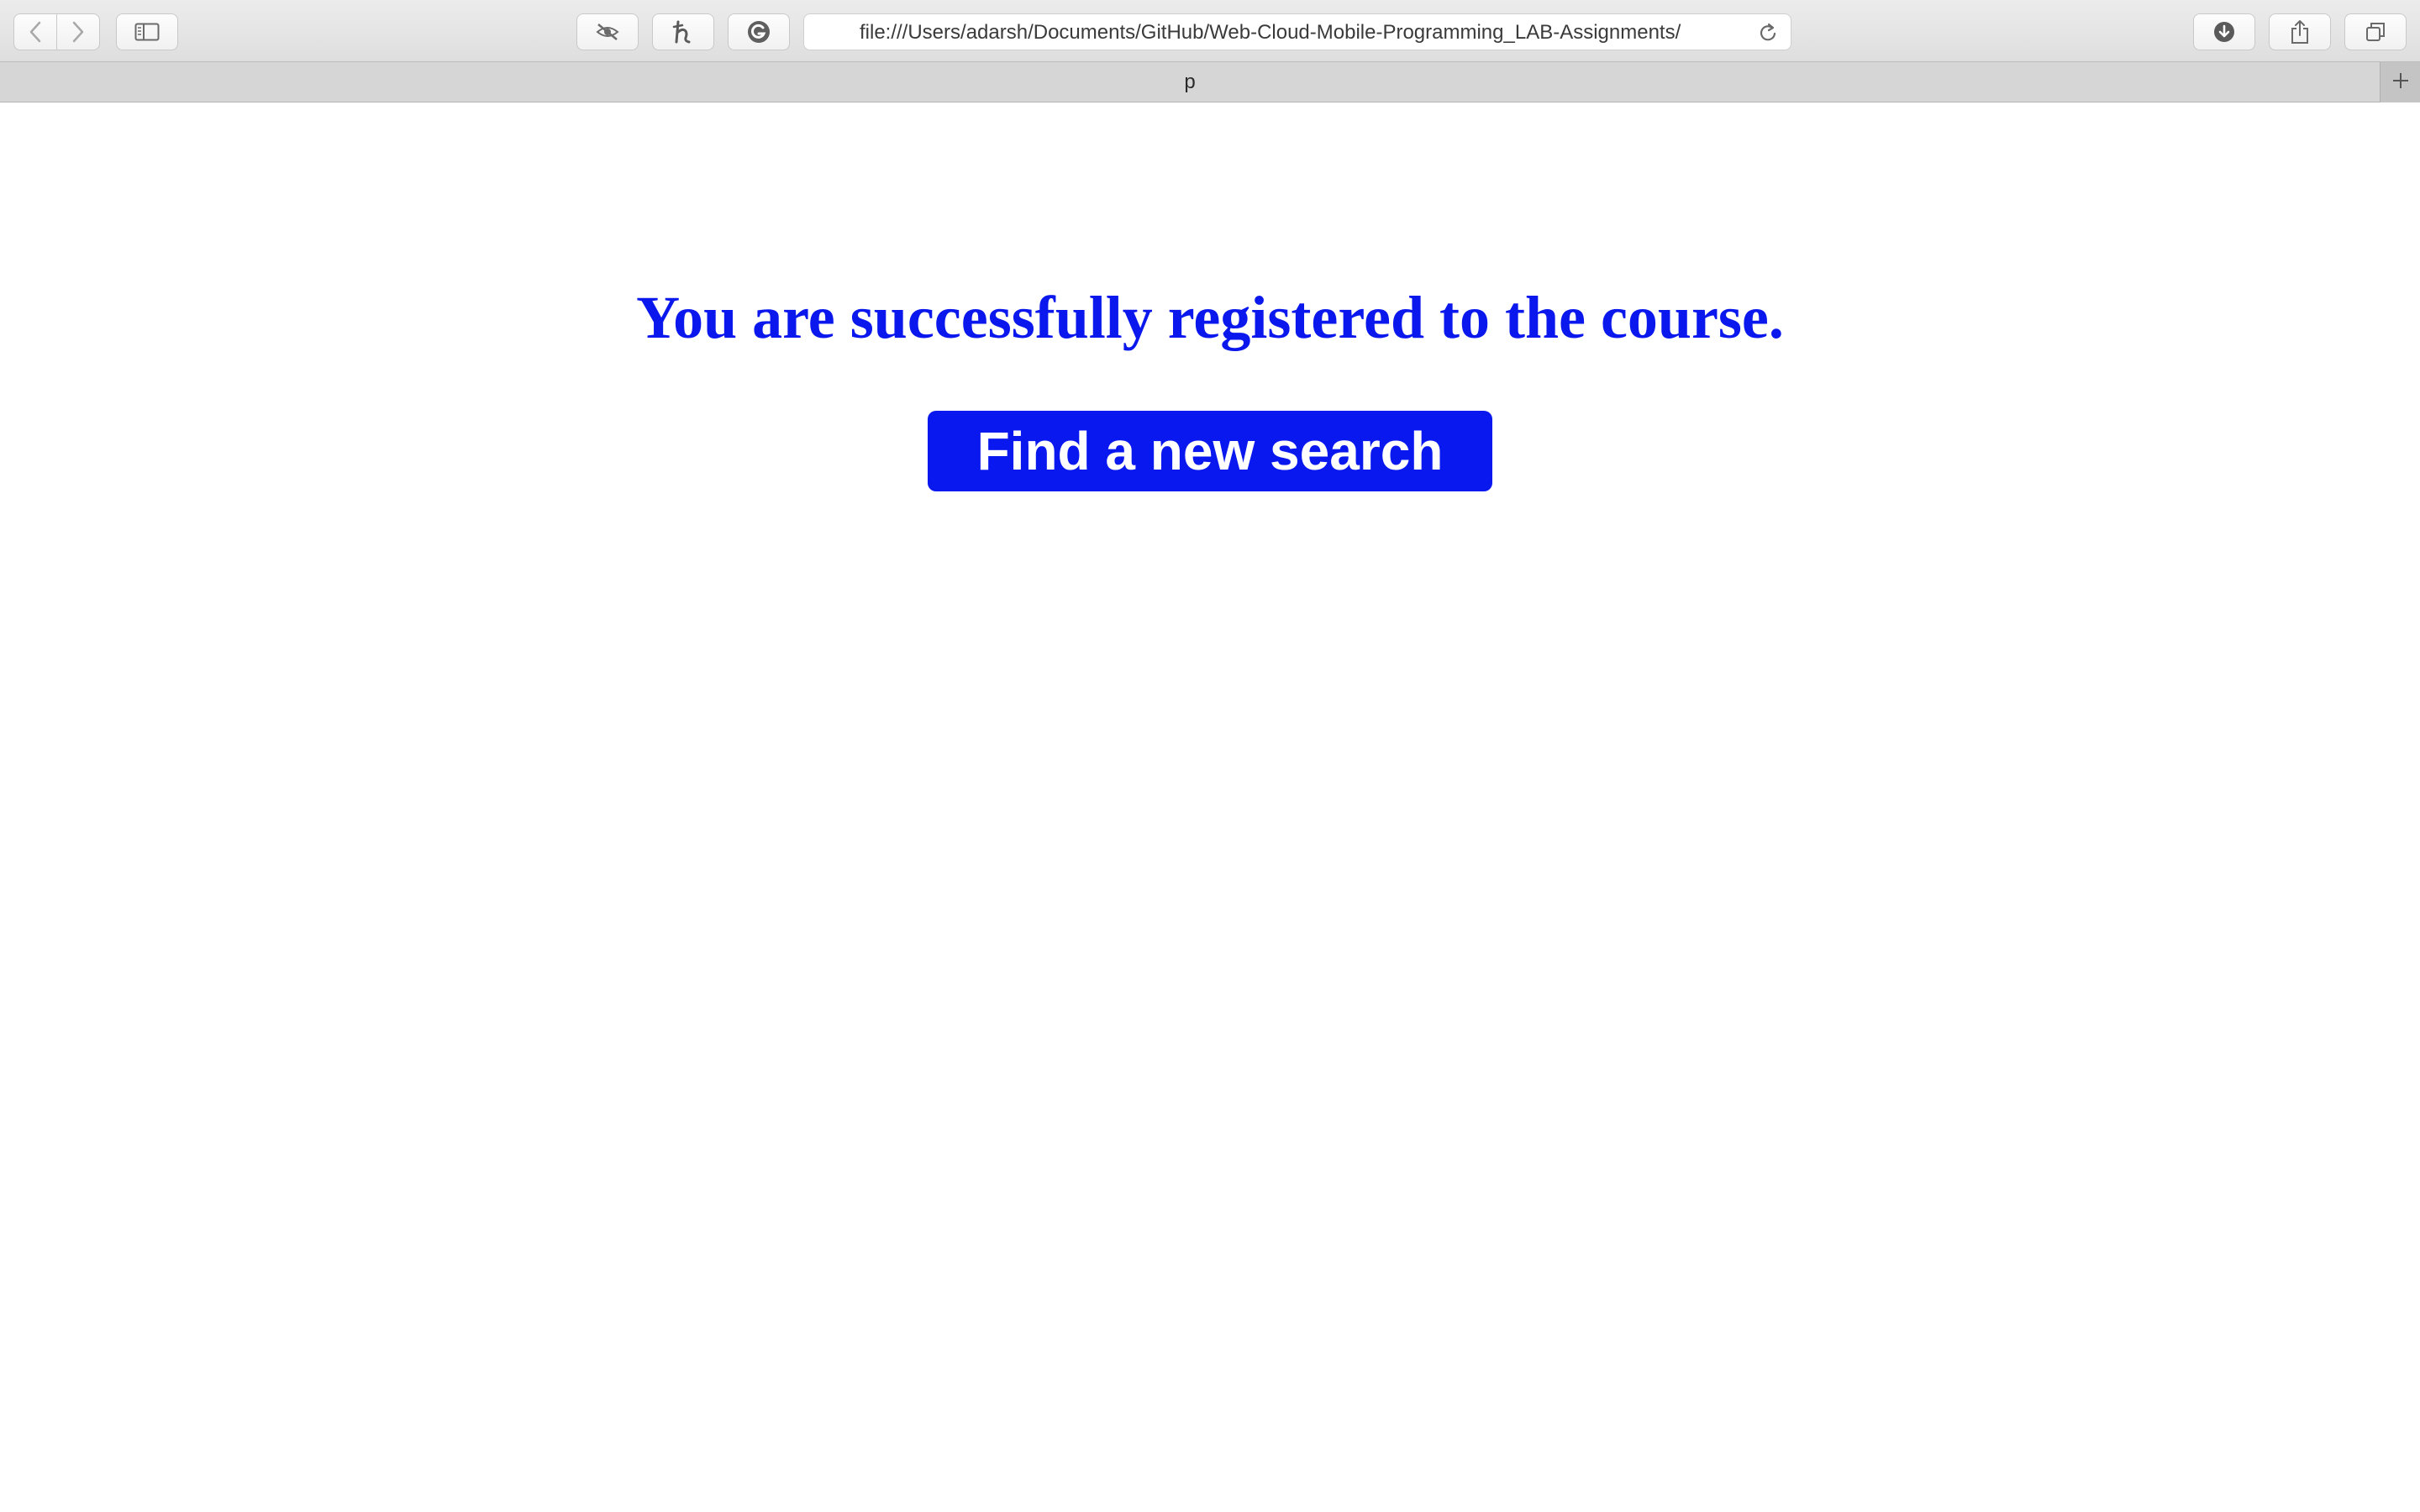 The height and width of the screenshot is (1512, 2420). I want to click on download-icon, so click(2224, 32).